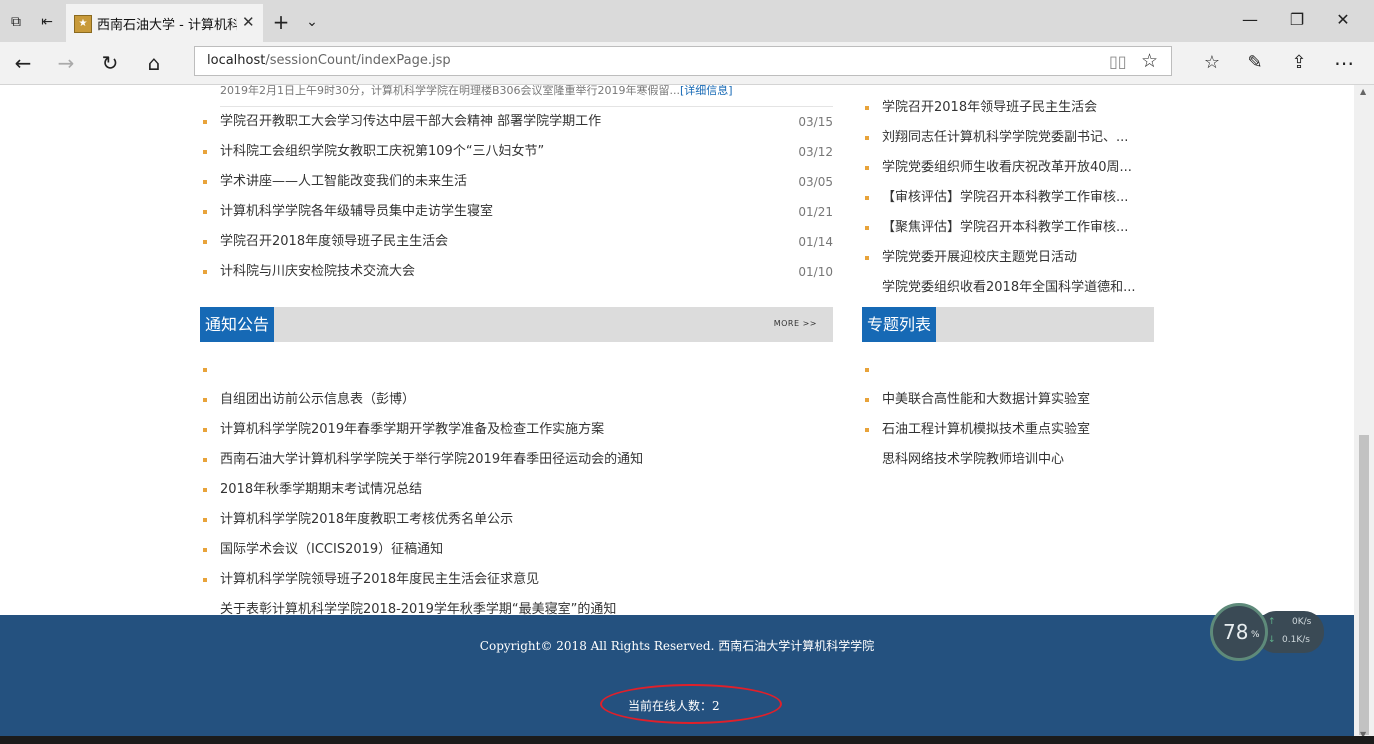 The image size is (1374, 744). What do you see at coordinates (110, 63) in the screenshot?
I see `refresh-icon: ↻` at bounding box center [110, 63].